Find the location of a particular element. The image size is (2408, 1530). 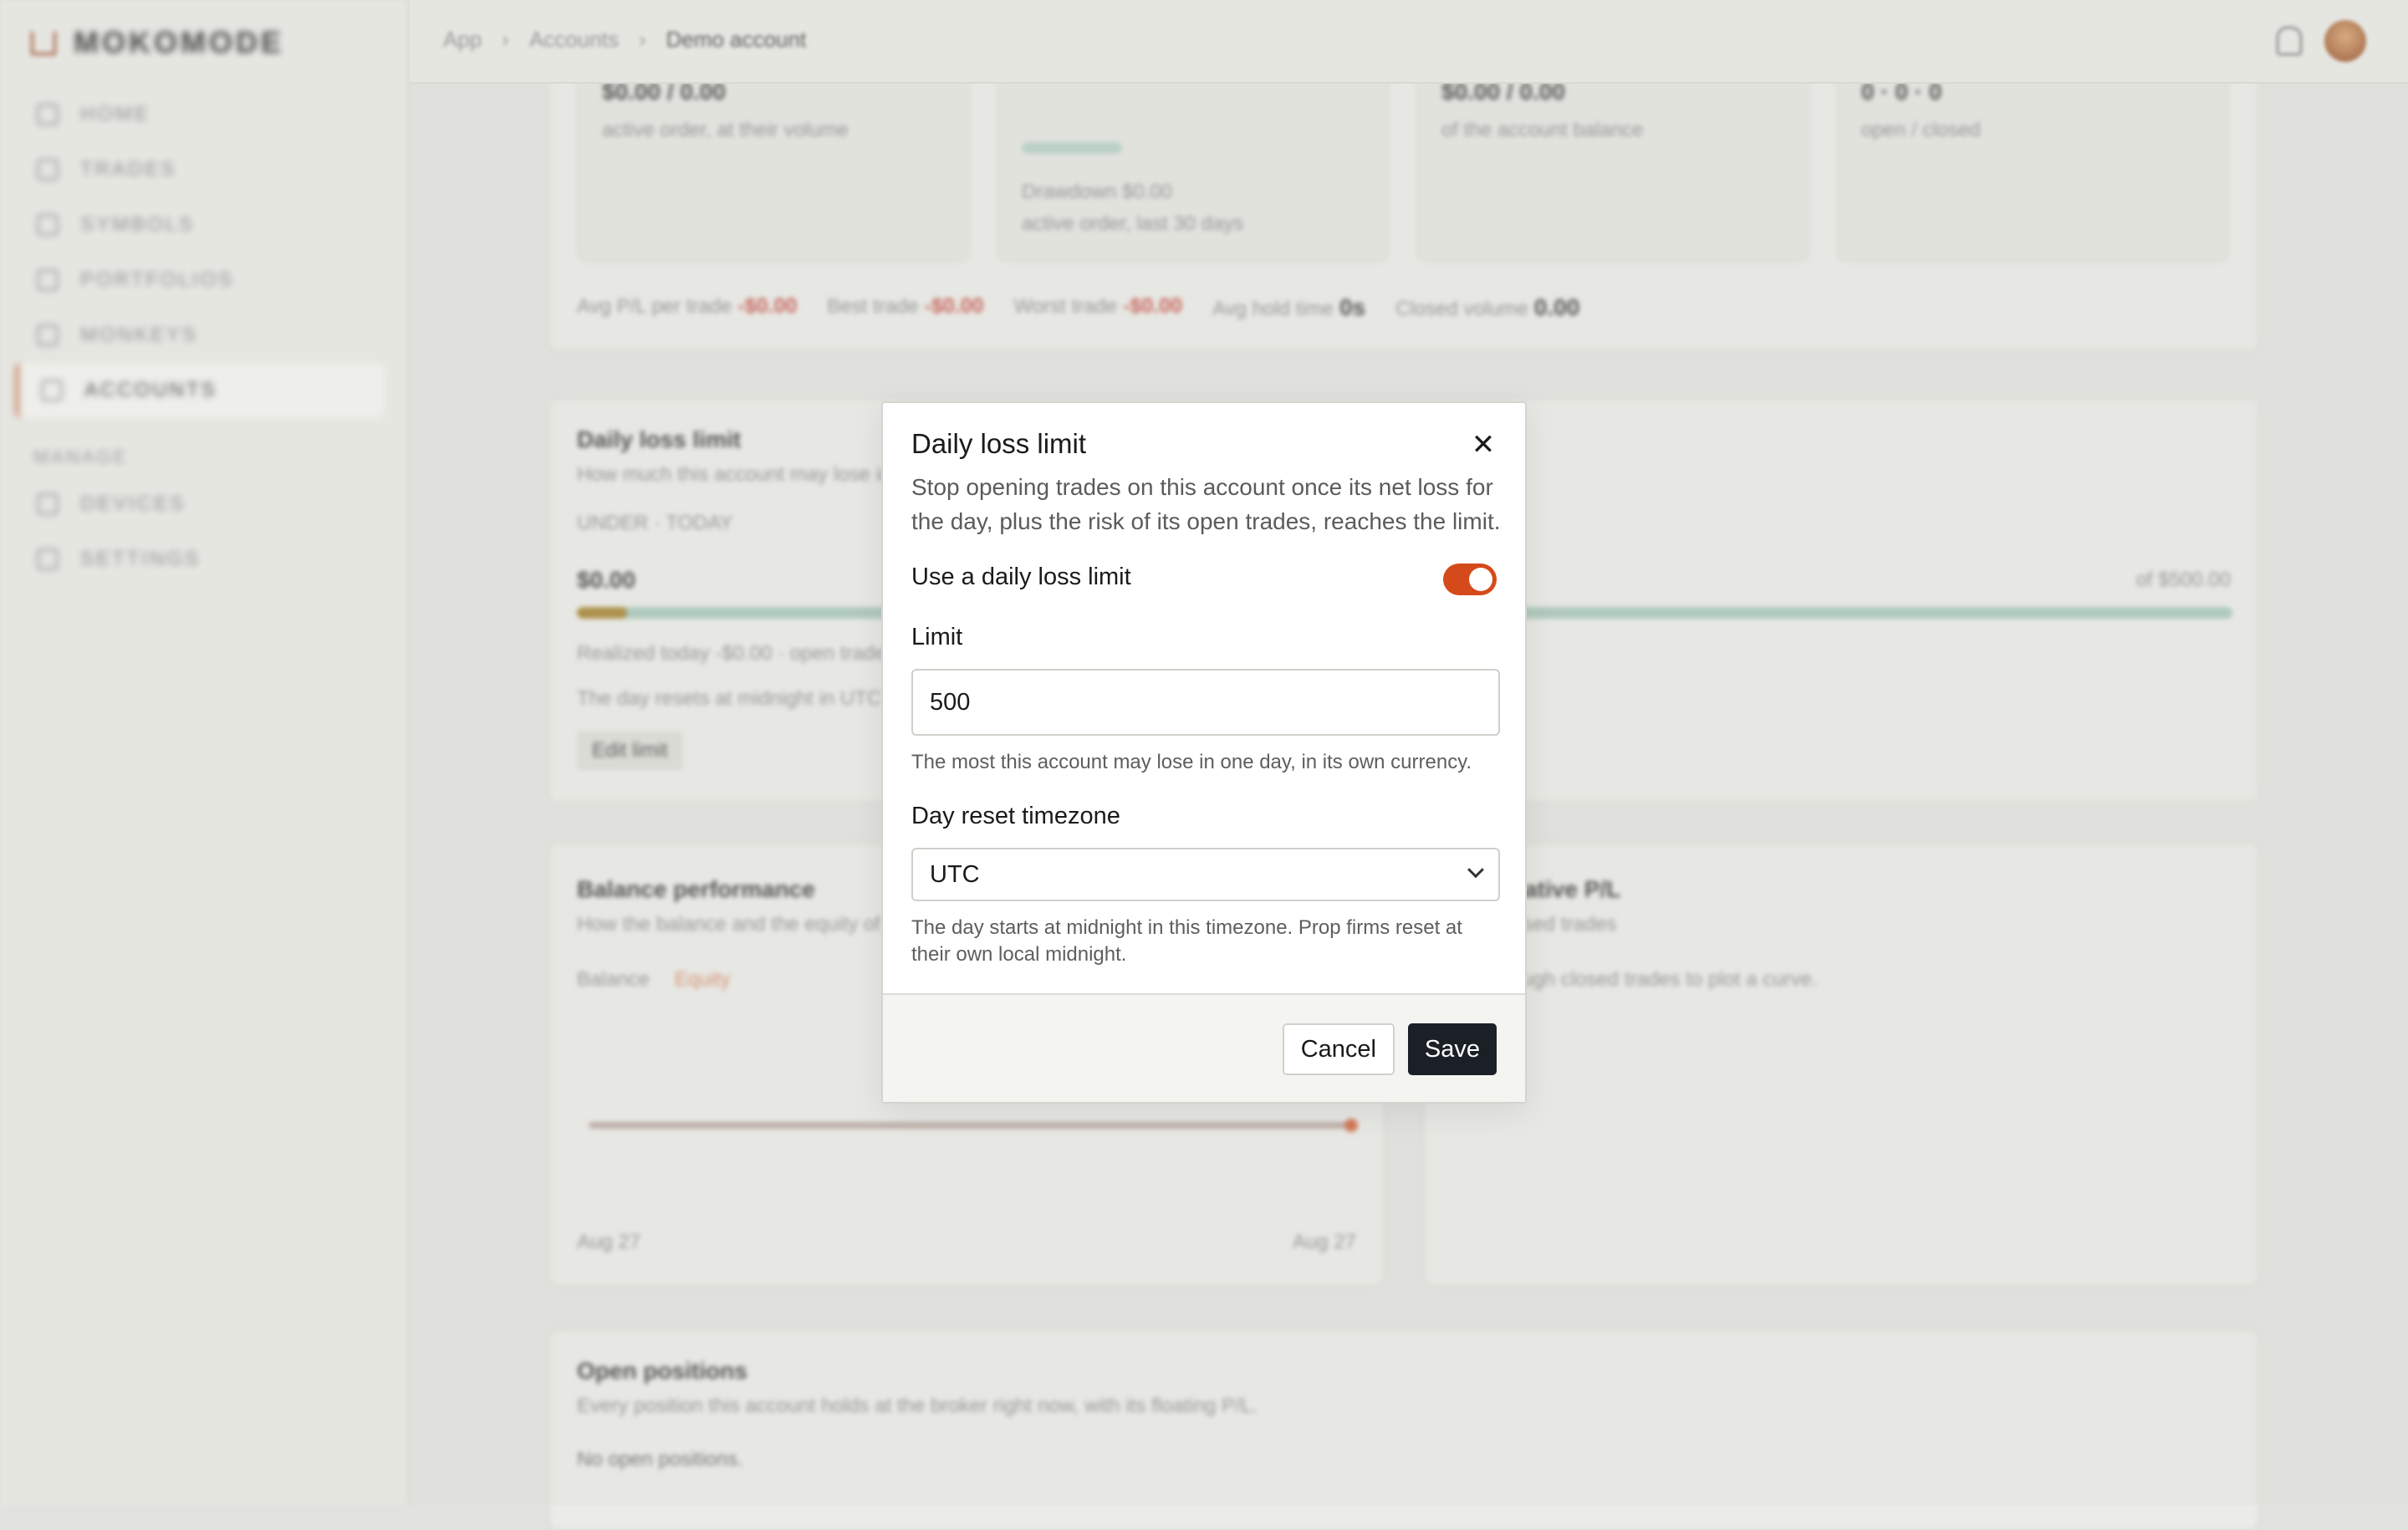

close-icon: ✕ is located at coordinates (1484, 445).